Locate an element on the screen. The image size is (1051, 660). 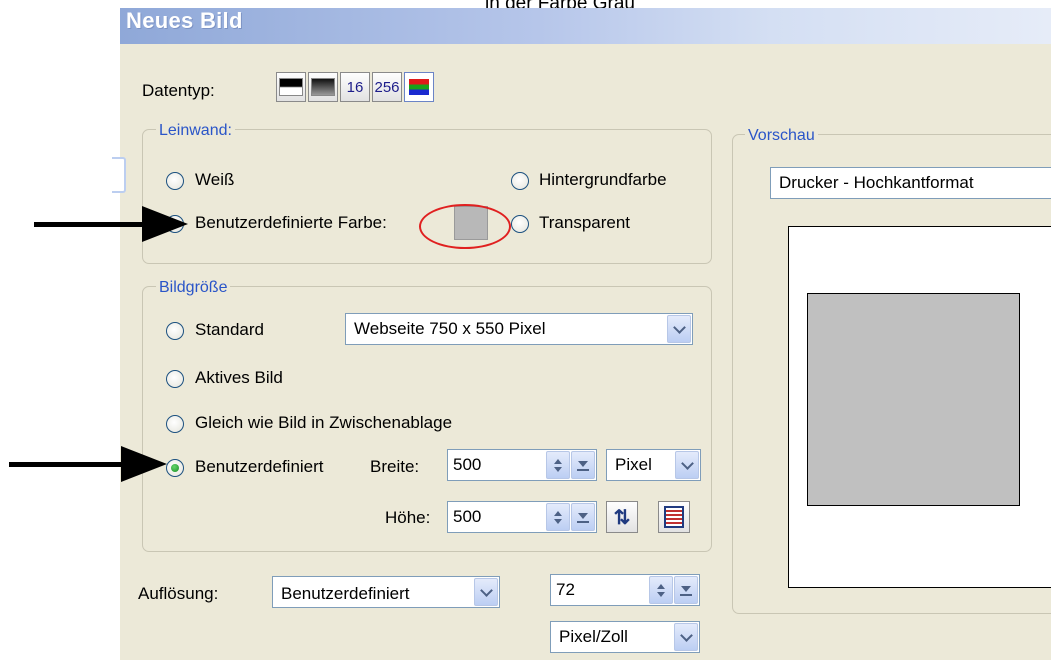
radio-weiss is located at coordinates (175, 181).